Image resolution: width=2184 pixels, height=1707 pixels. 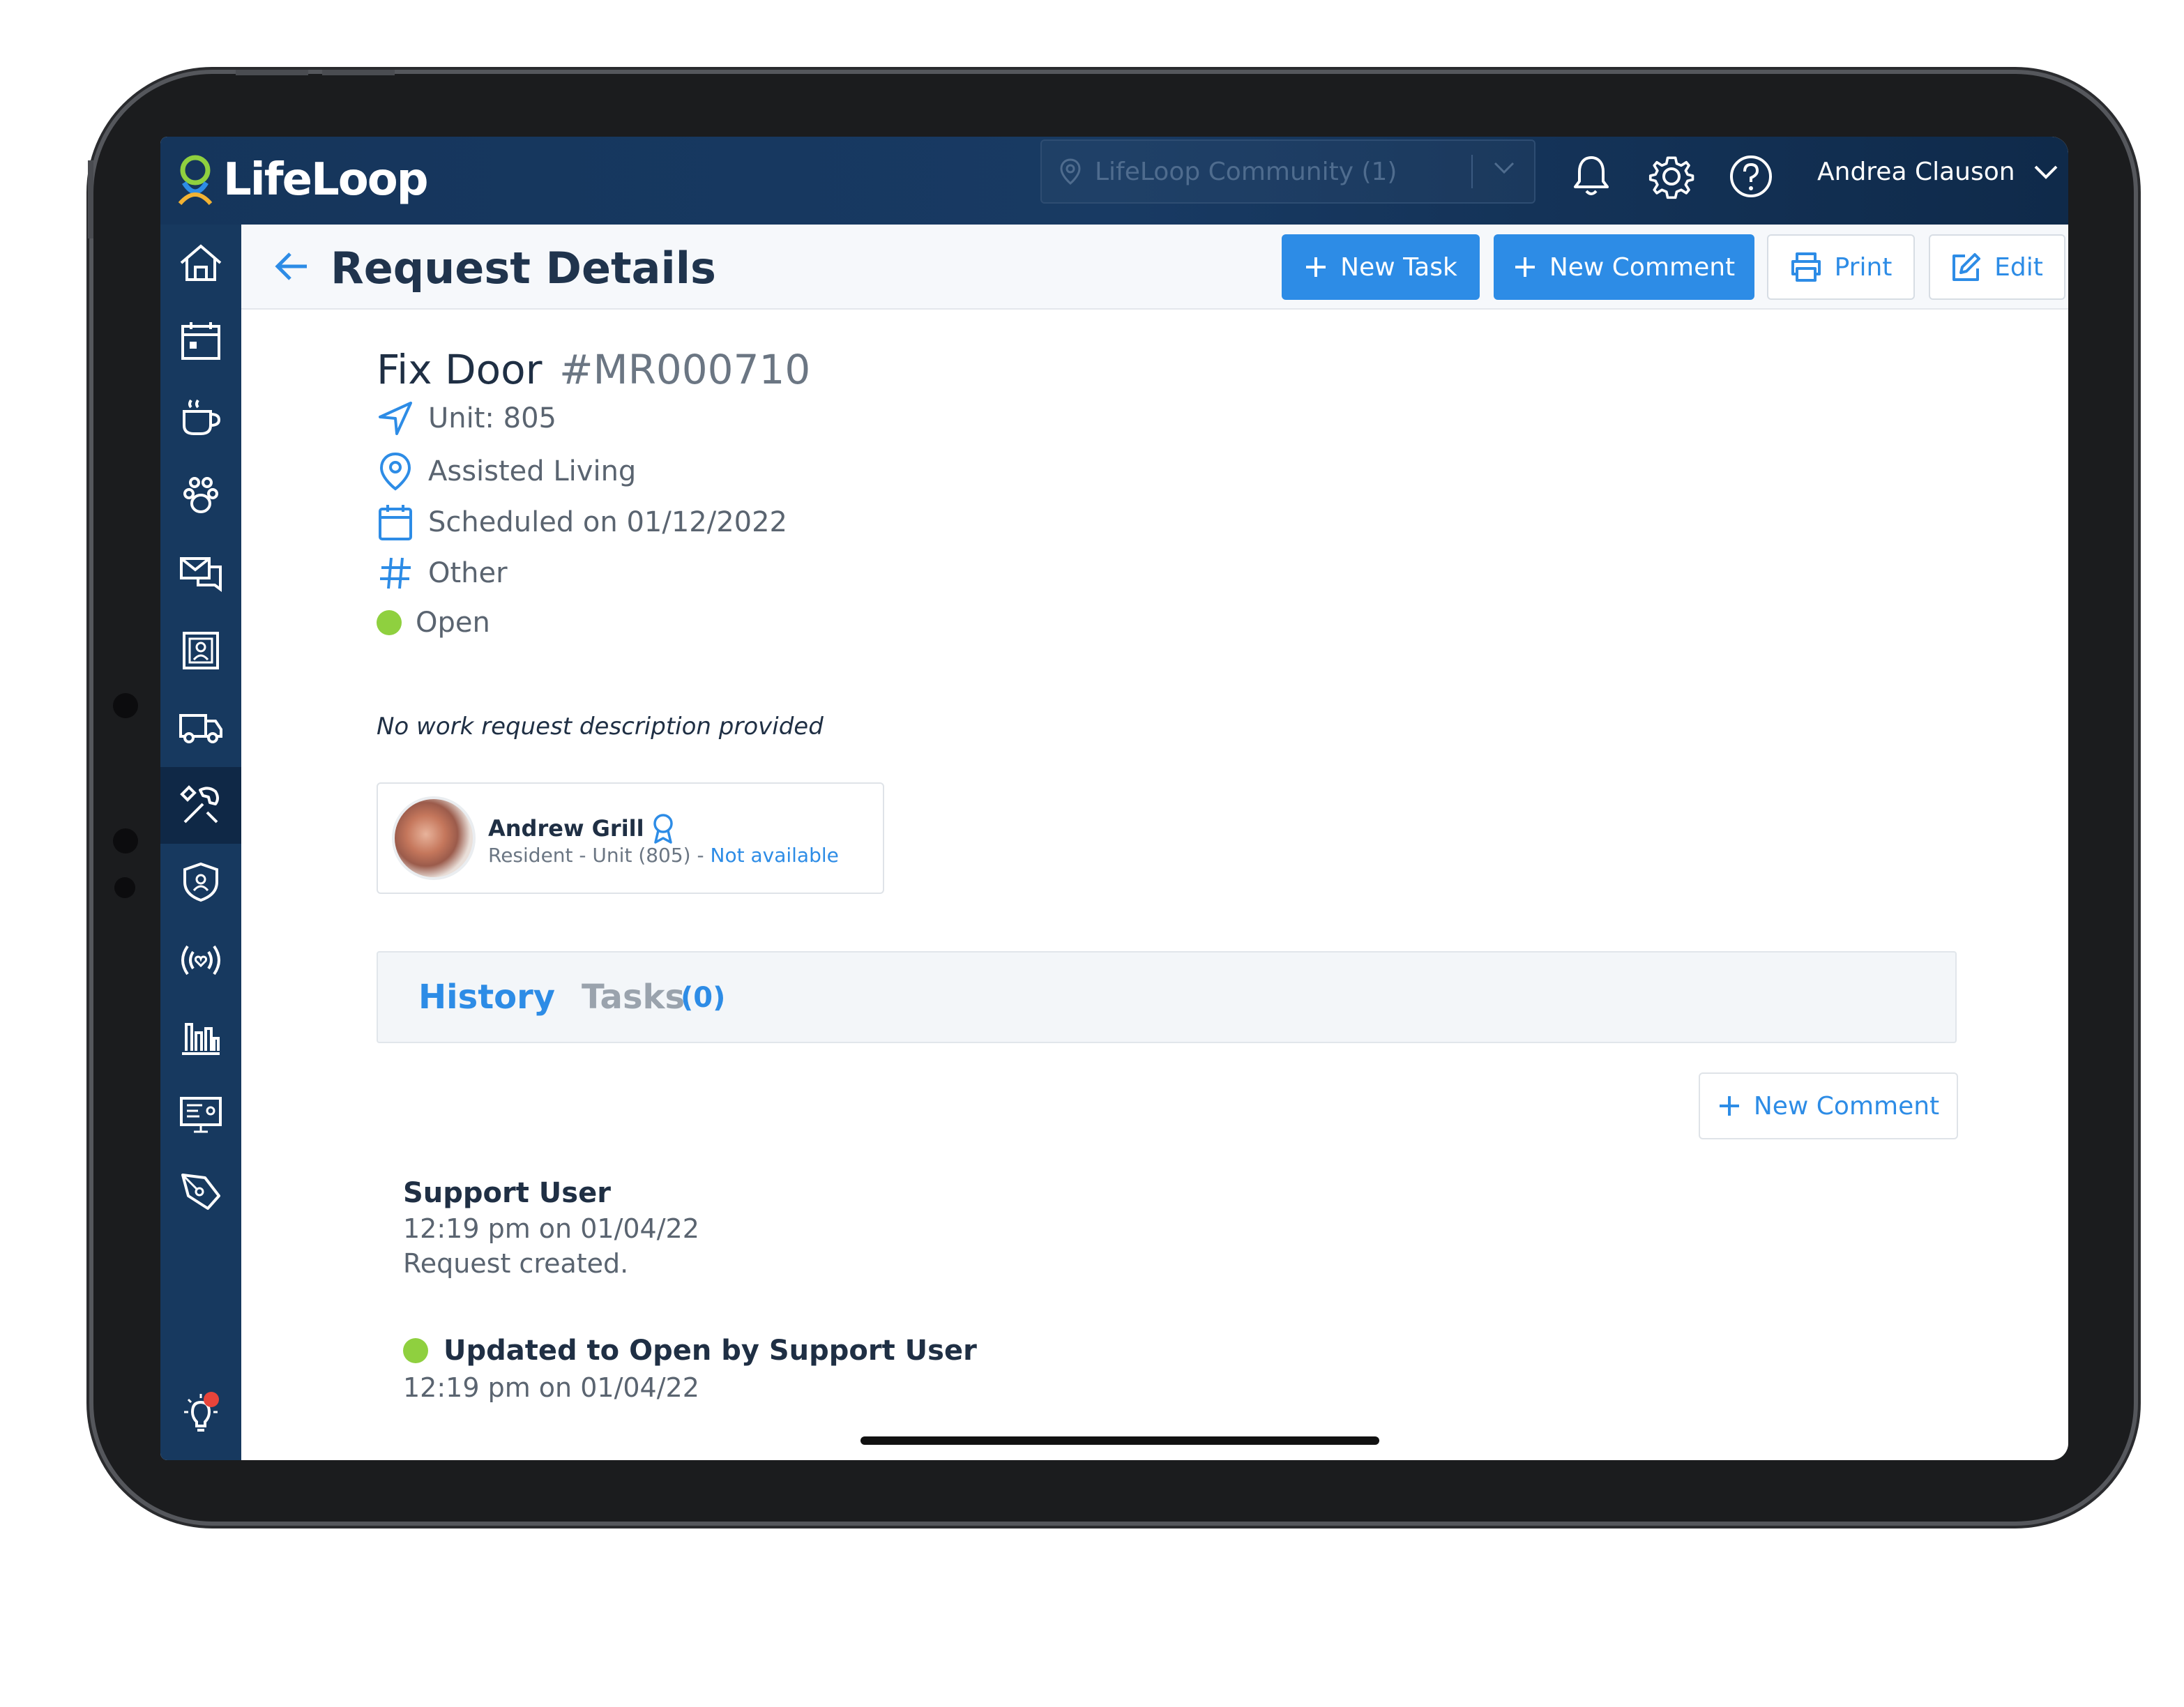 What do you see at coordinates (1671, 176) in the screenshot?
I see `gear-icon` at bounding box center [1671, 176].